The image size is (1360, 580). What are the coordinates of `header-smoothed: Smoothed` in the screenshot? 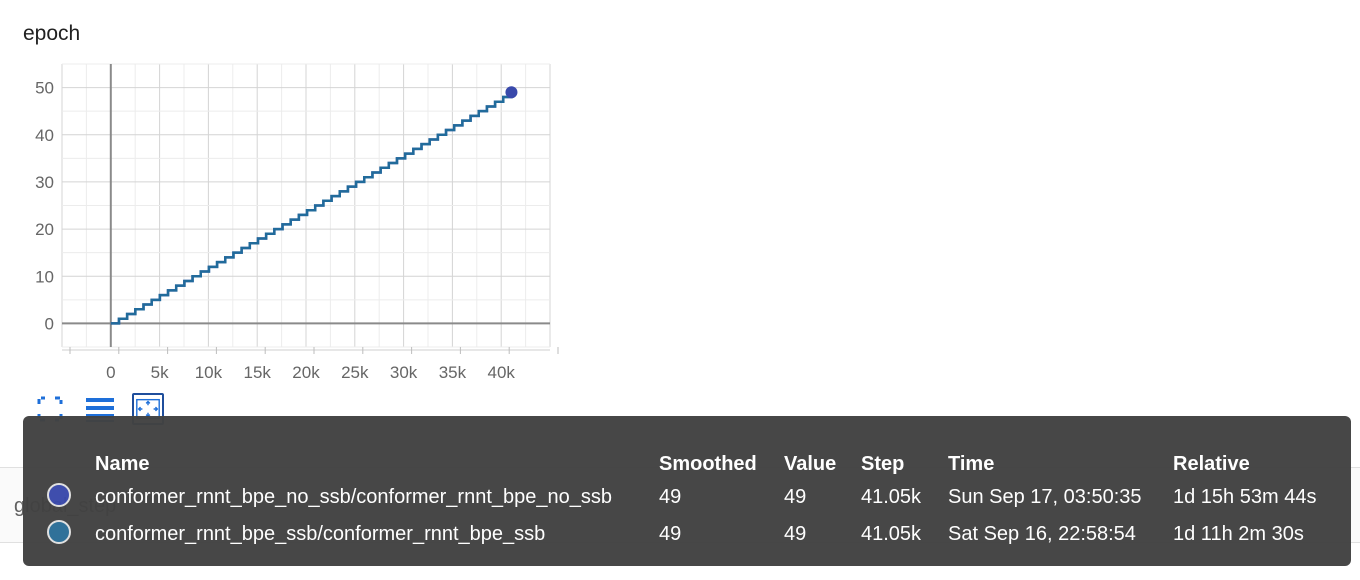 It's located at (708, 464).